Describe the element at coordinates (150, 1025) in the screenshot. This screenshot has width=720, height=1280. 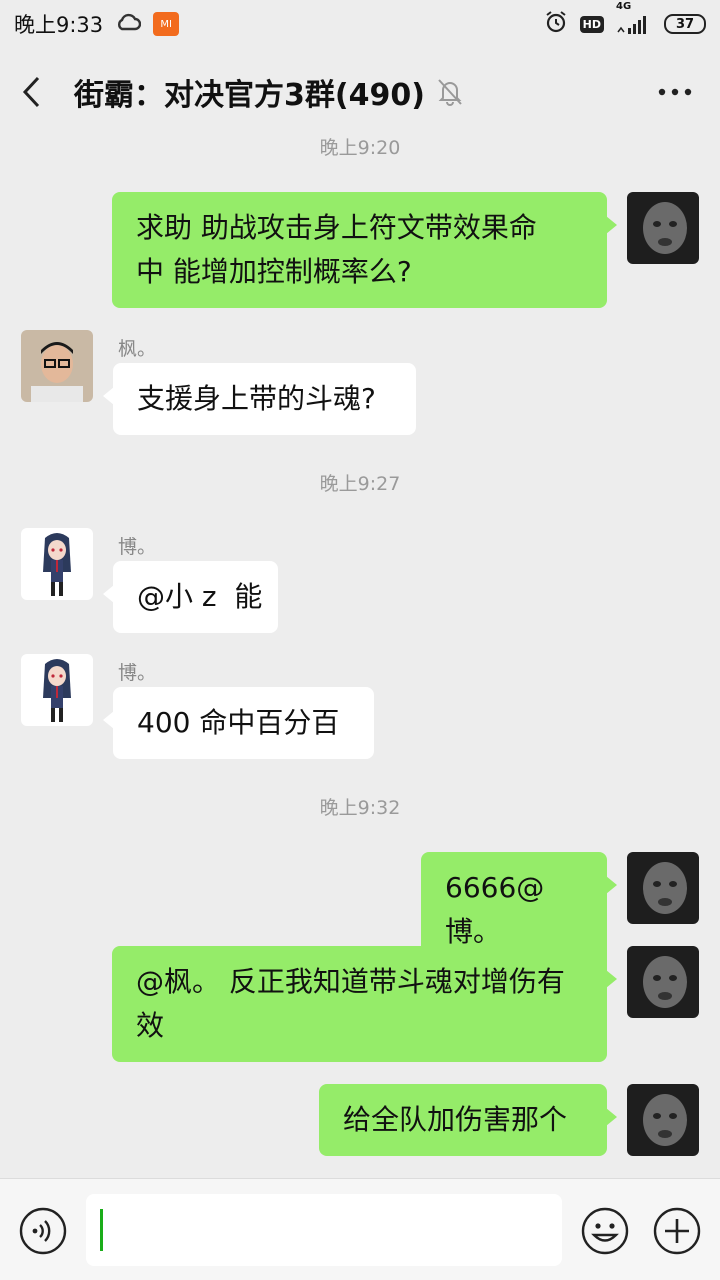
I see `message-line: 效` at that location.